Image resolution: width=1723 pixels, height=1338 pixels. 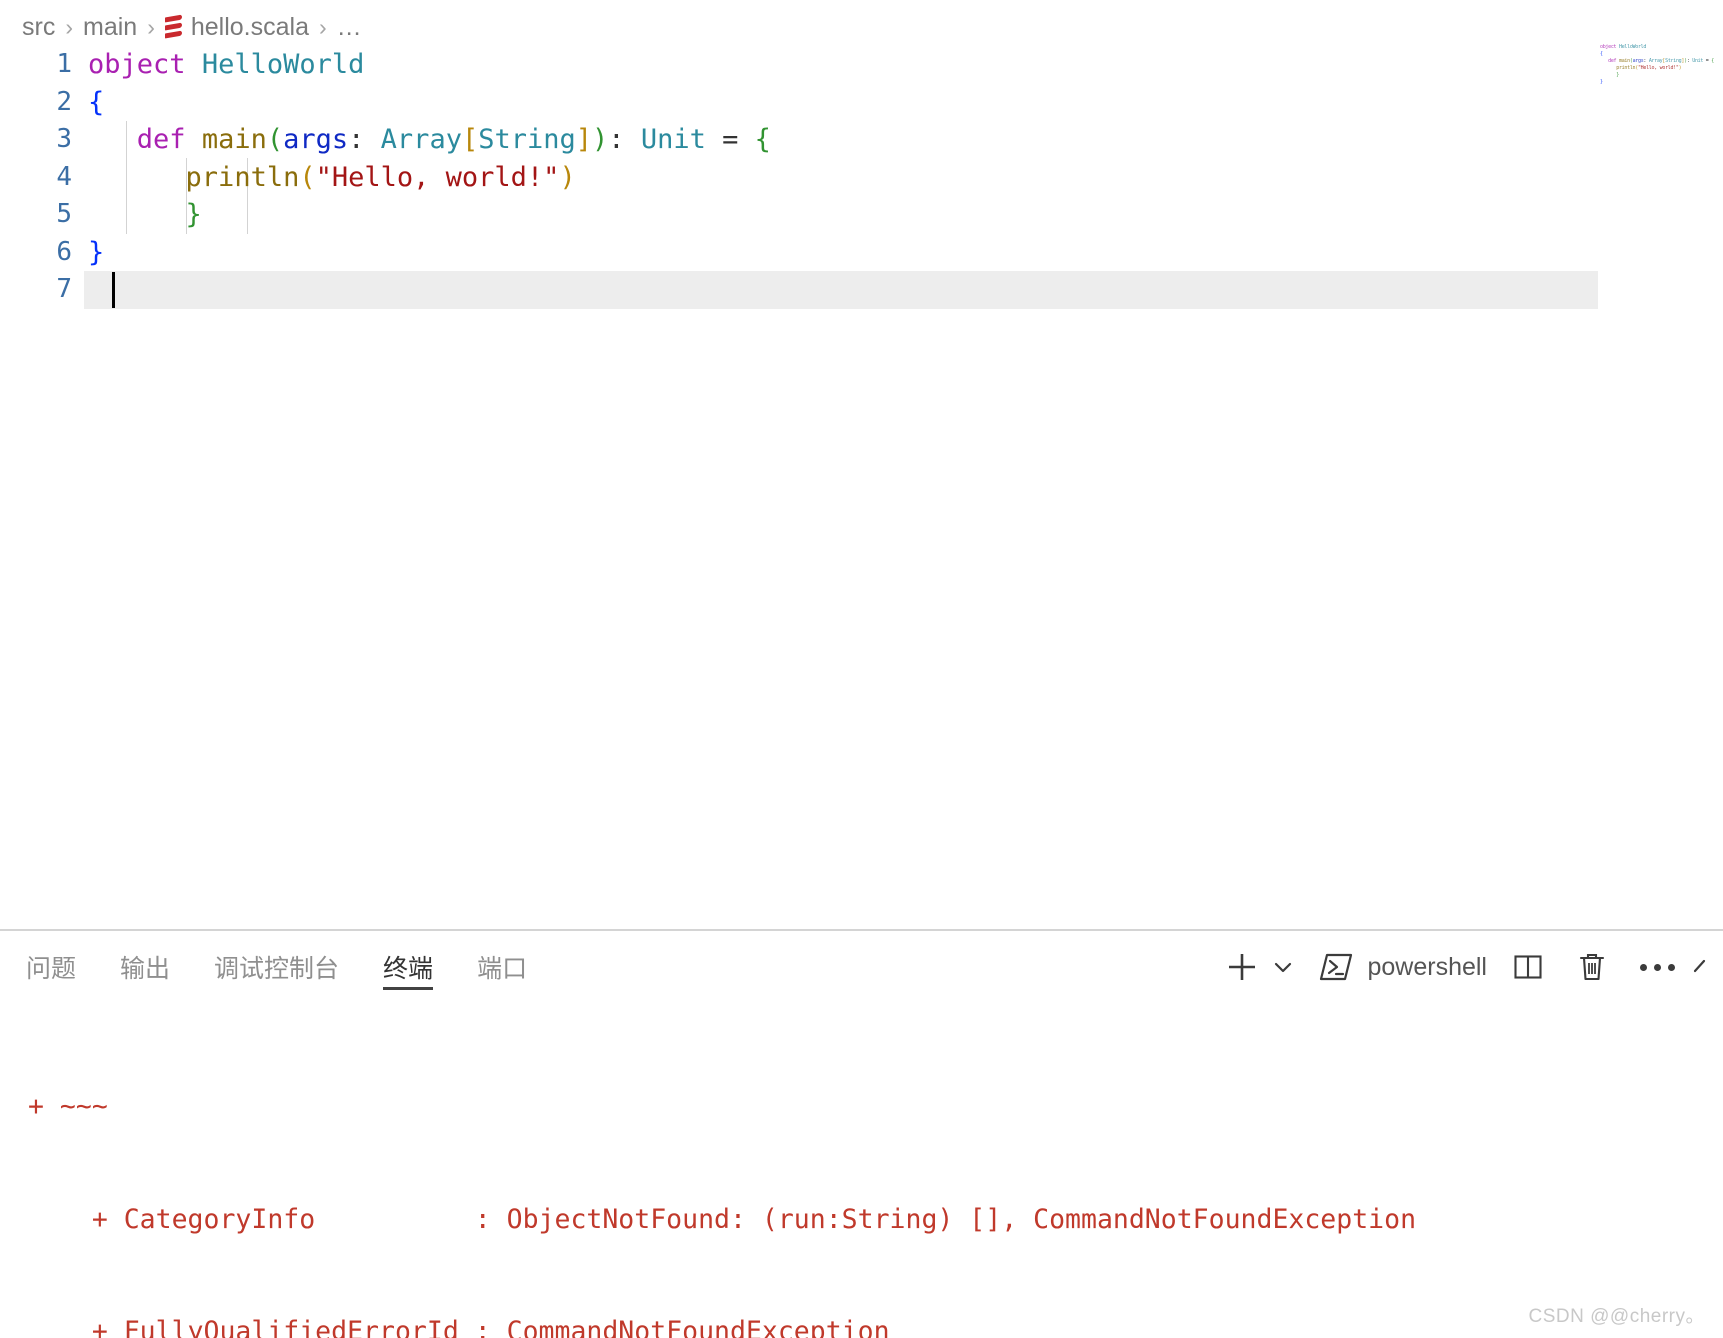 What do you see at coordinates (137, 64) in the screenshot?
I see `token-keyword-object: object` at bounding box center [137, 64].